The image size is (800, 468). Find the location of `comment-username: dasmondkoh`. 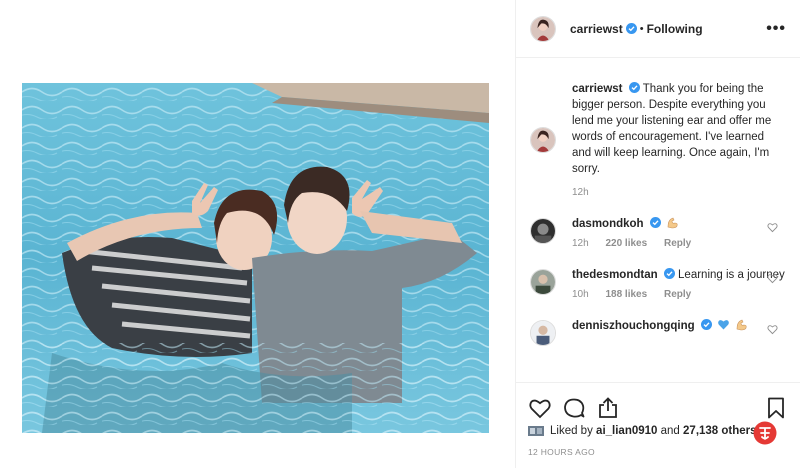

comment-username: dasmondkoh is located at coordinates (608, 224).